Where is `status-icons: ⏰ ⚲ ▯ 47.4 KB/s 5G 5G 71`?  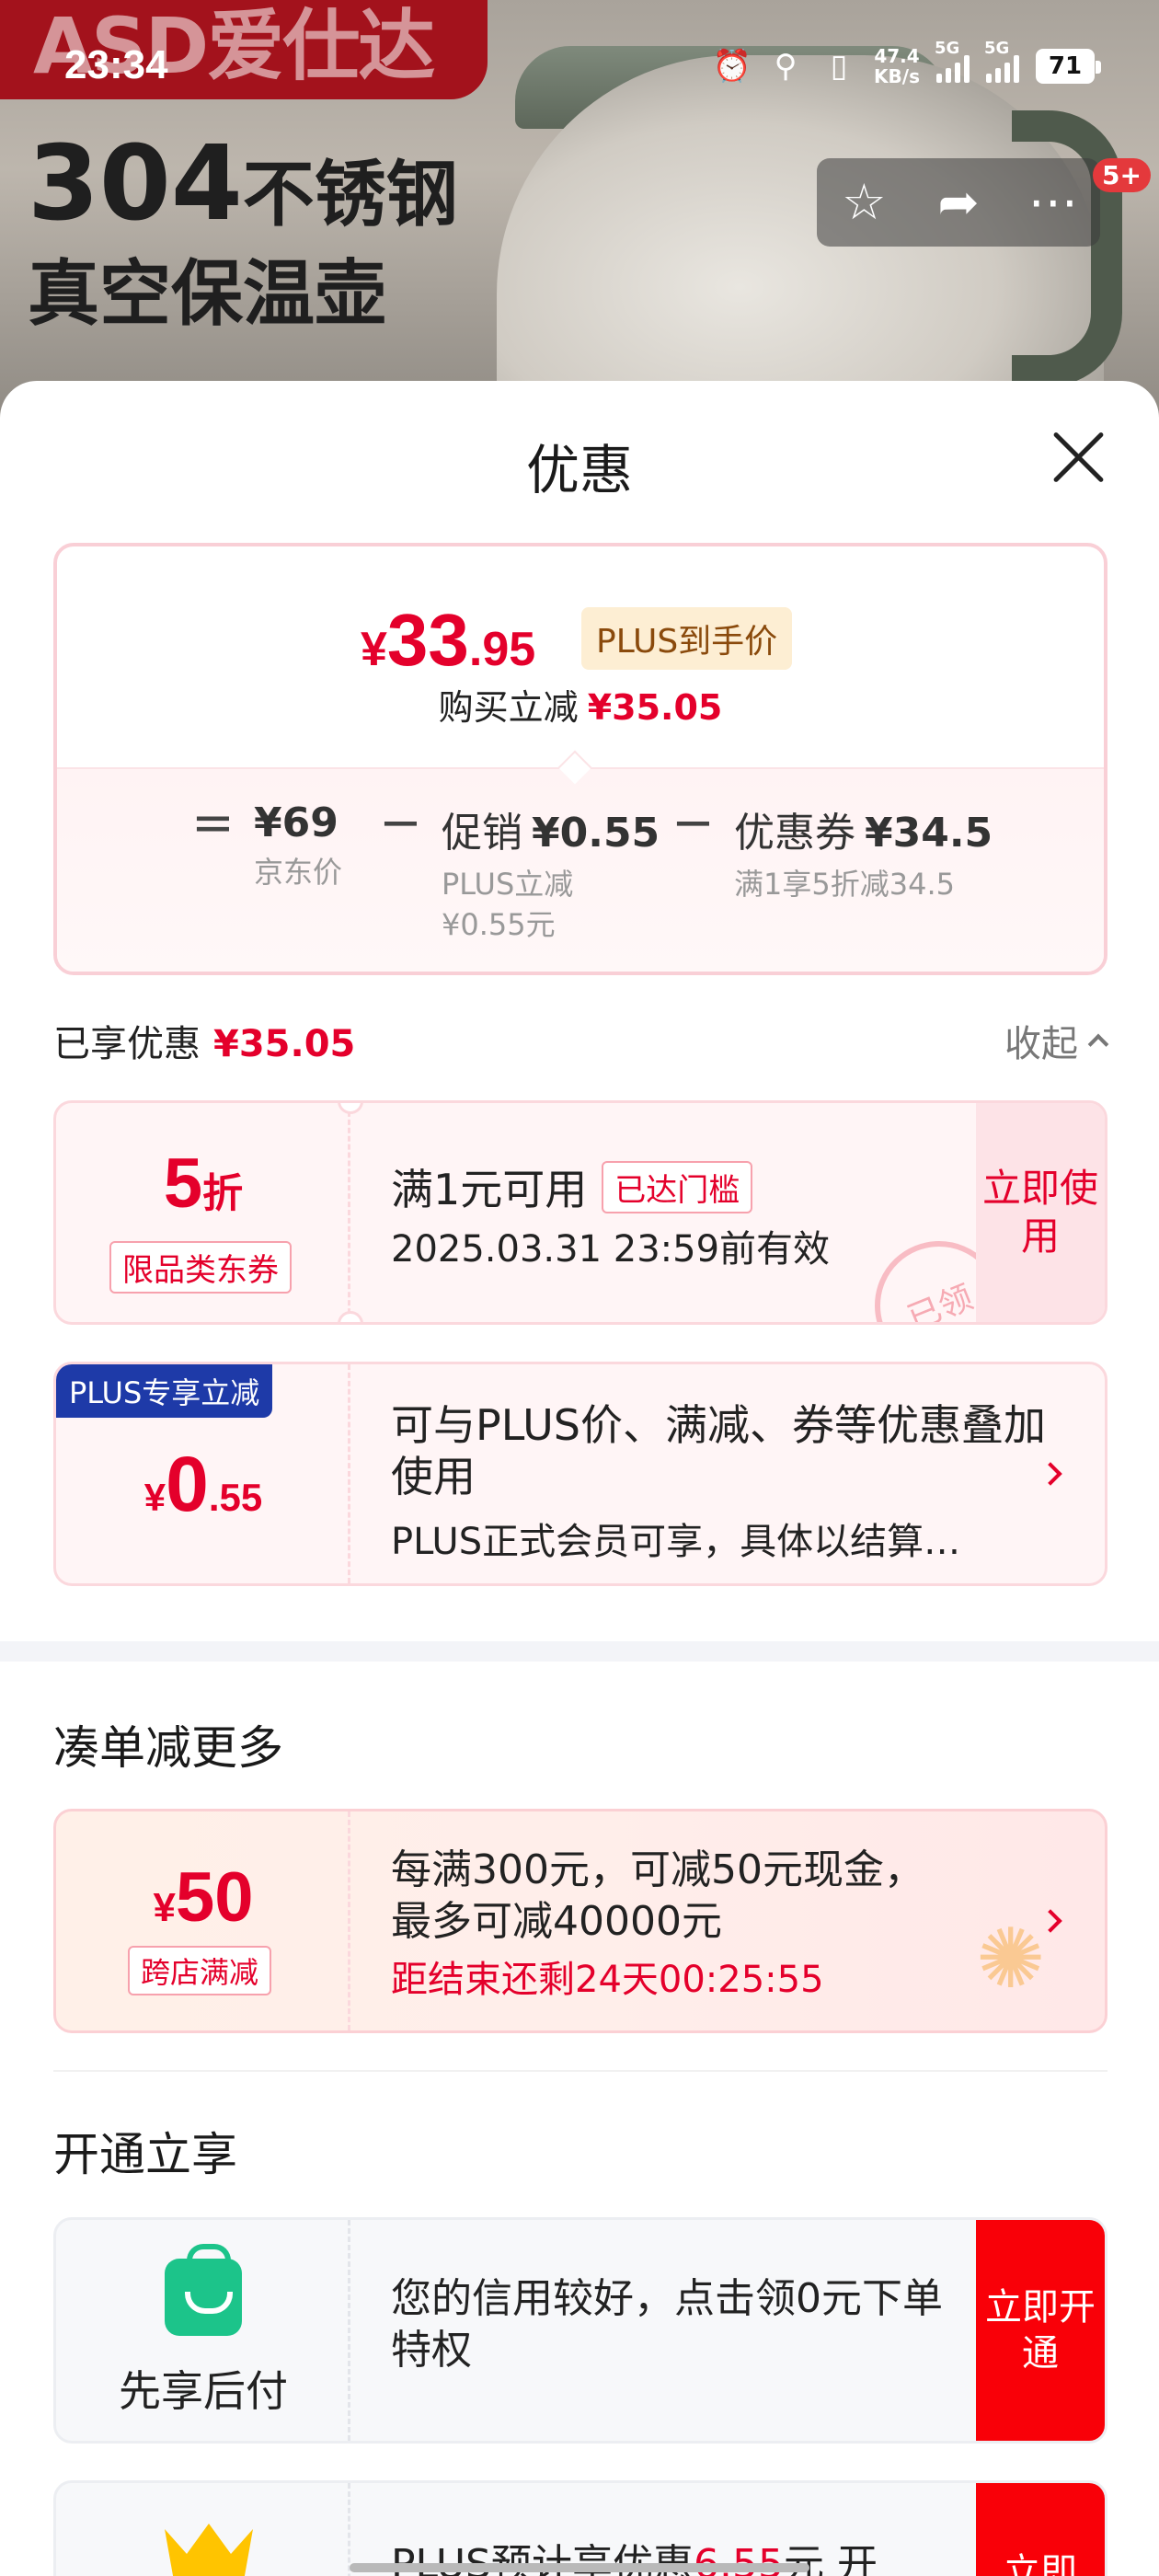 status-icons: ⏰ ⚲ ▯ 47.4 KB/s 5G 5G 71 is located at coordinates (906, 63).